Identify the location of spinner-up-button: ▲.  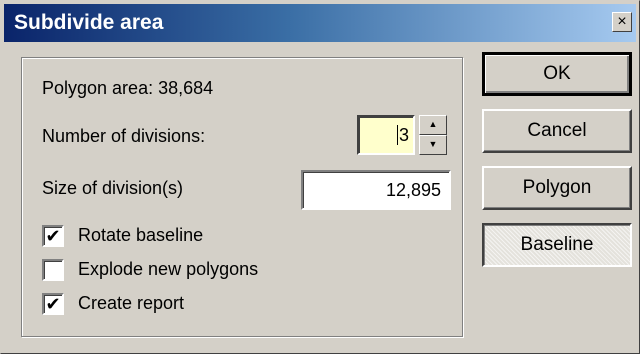
(433, 125).